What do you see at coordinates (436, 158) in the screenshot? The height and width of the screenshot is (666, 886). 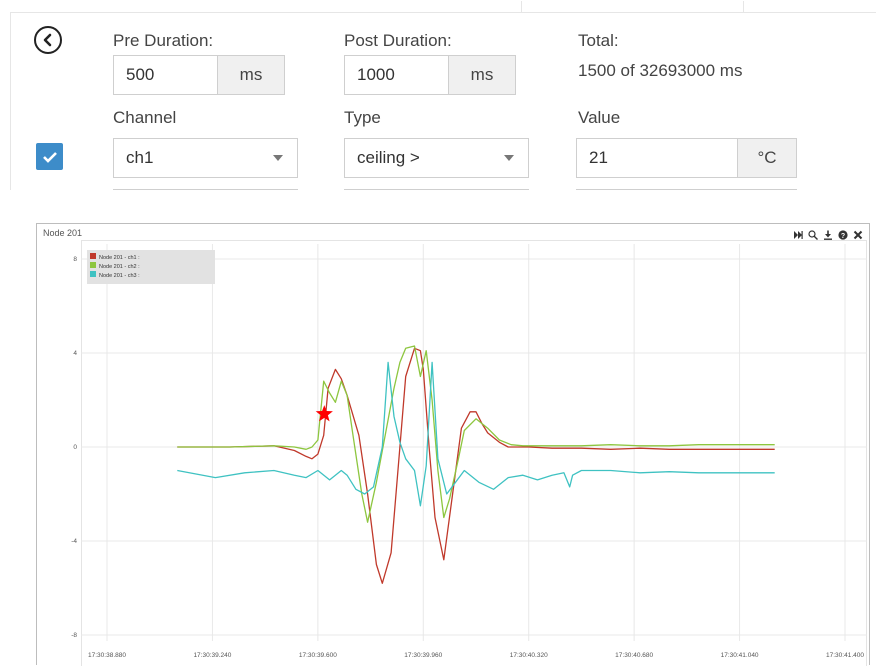 I see `type-select: ceiling >` at bounding box center [436, 158].